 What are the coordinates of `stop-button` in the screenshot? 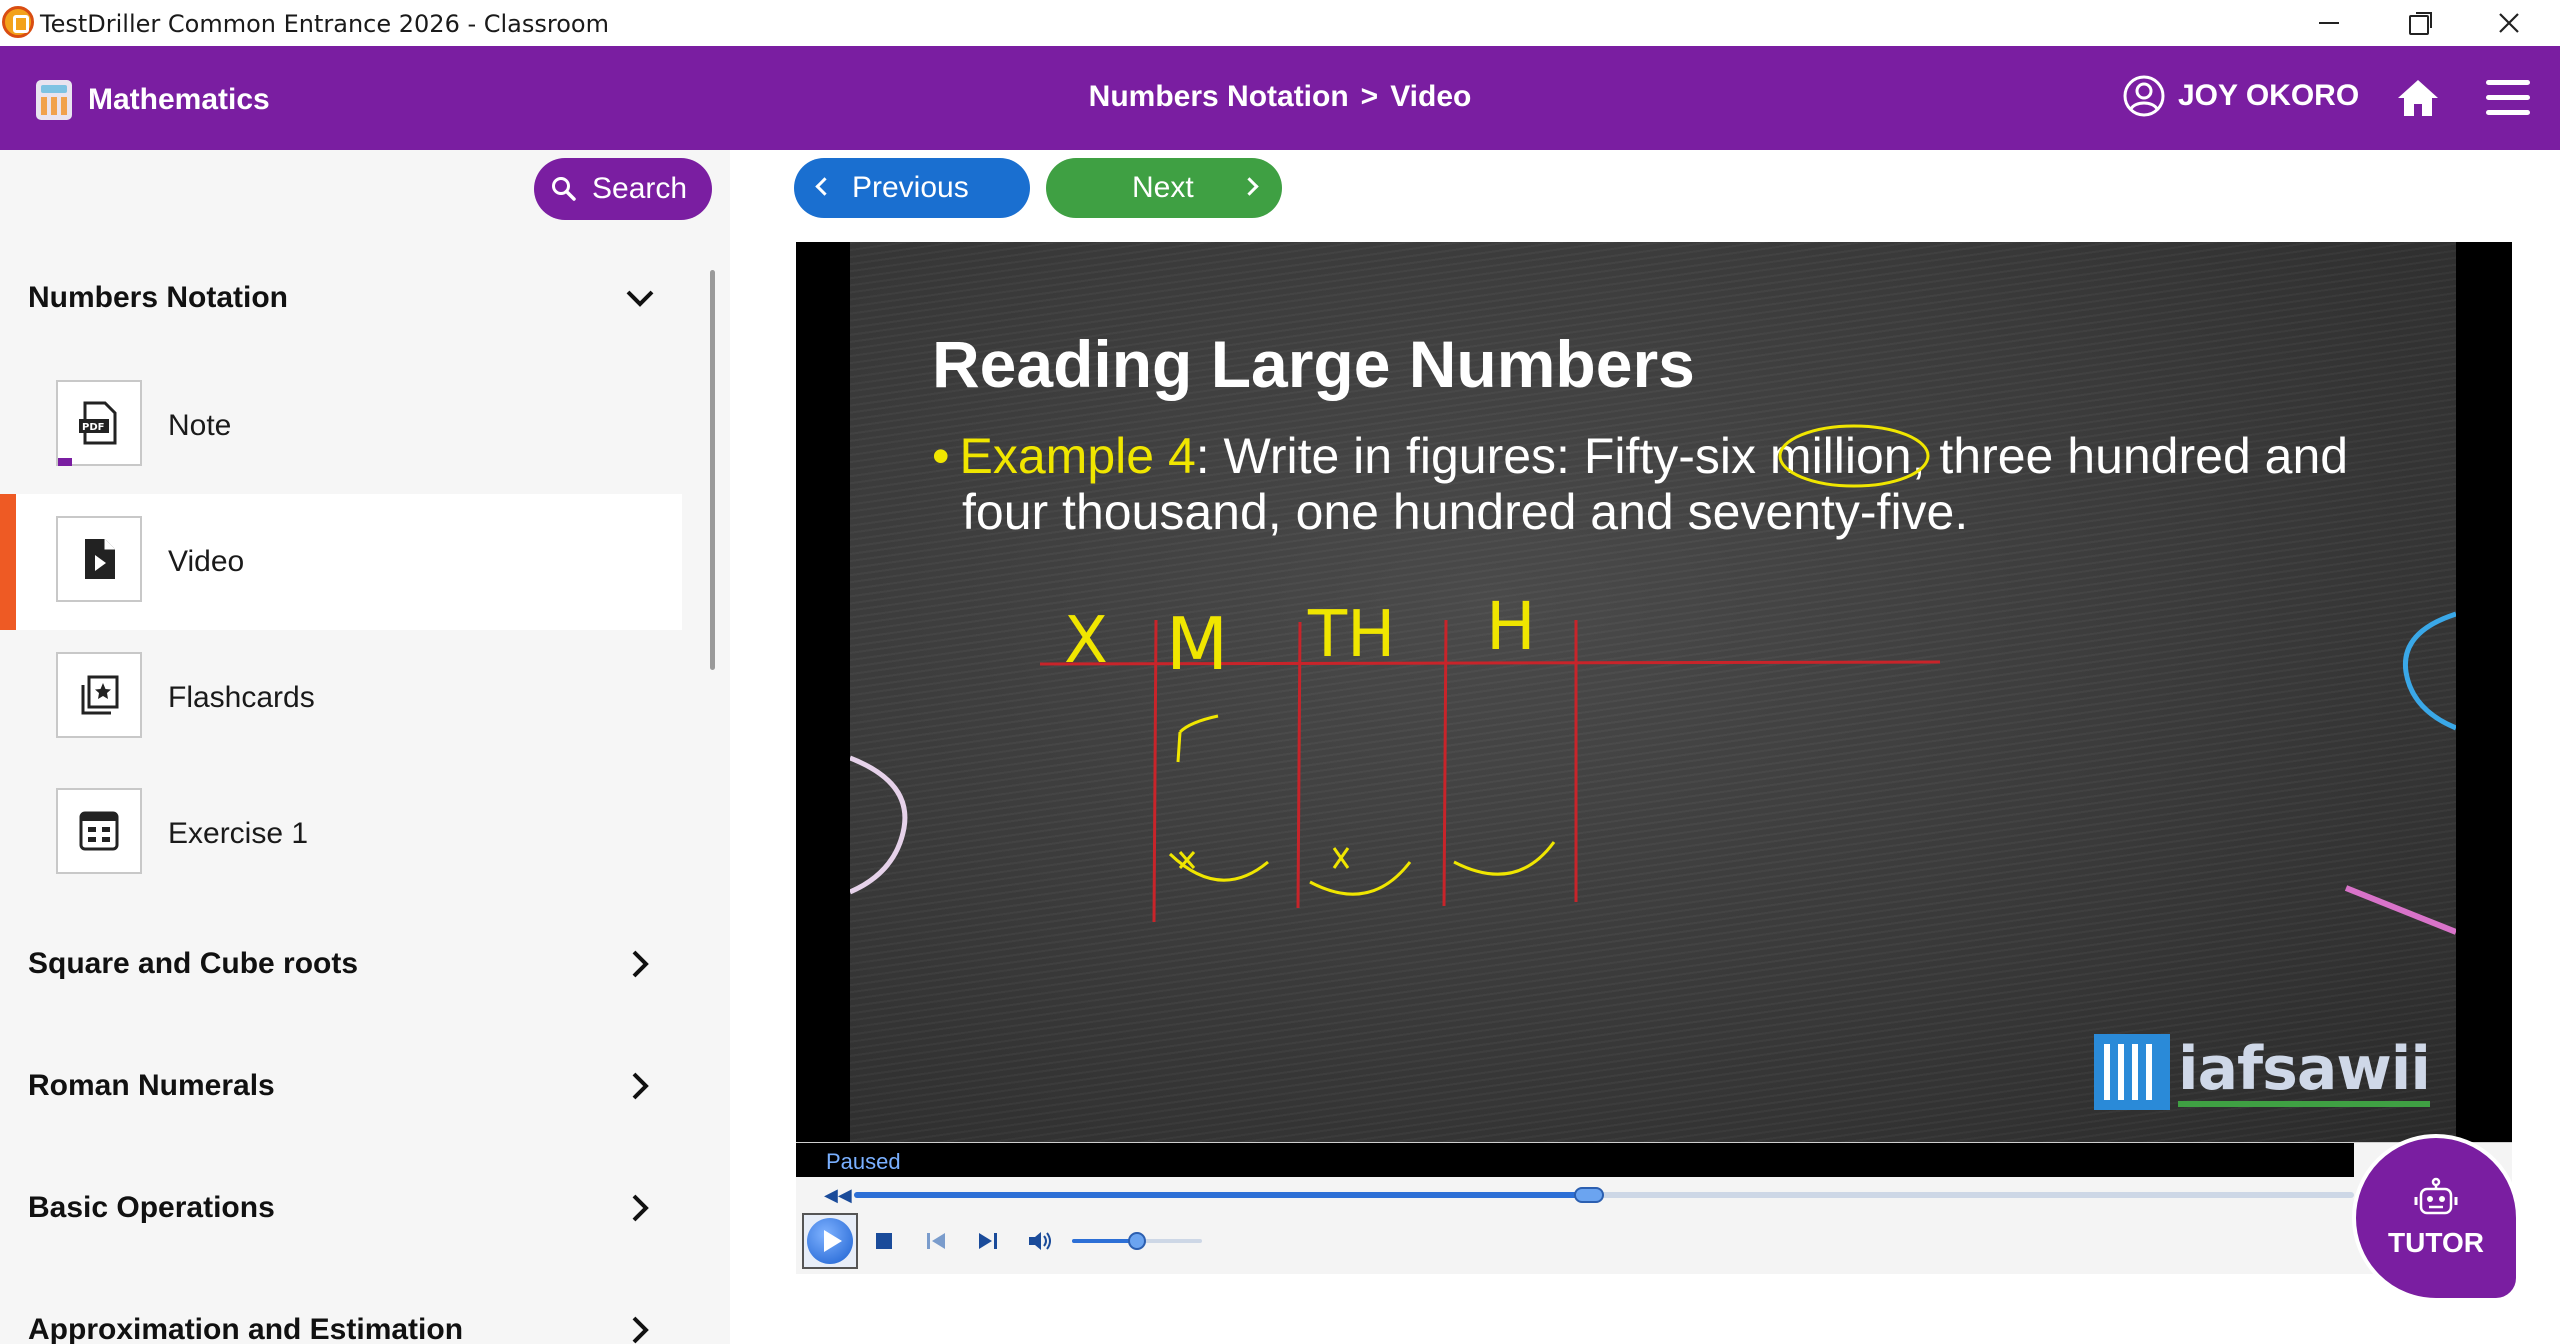 It's located at (884, 1241).